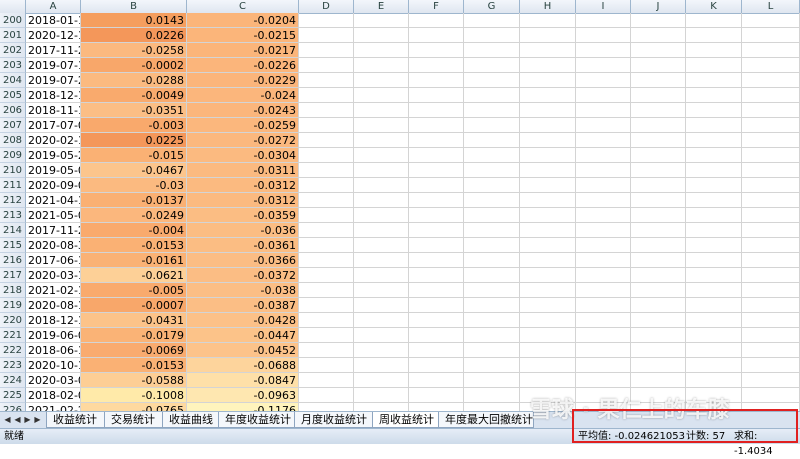 The height and width of the screenshot is (459, 800). What do you see at coordinates (243, 260) in the screenshot?
I see `cell-c: -0.0366` at bounding box center [243, 260].